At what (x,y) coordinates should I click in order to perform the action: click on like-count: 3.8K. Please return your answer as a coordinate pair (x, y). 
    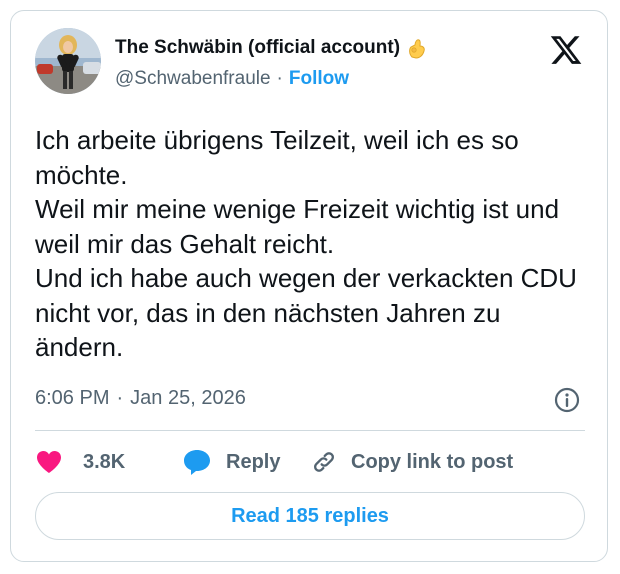
    Looking at the image, I should click on (104, 461).